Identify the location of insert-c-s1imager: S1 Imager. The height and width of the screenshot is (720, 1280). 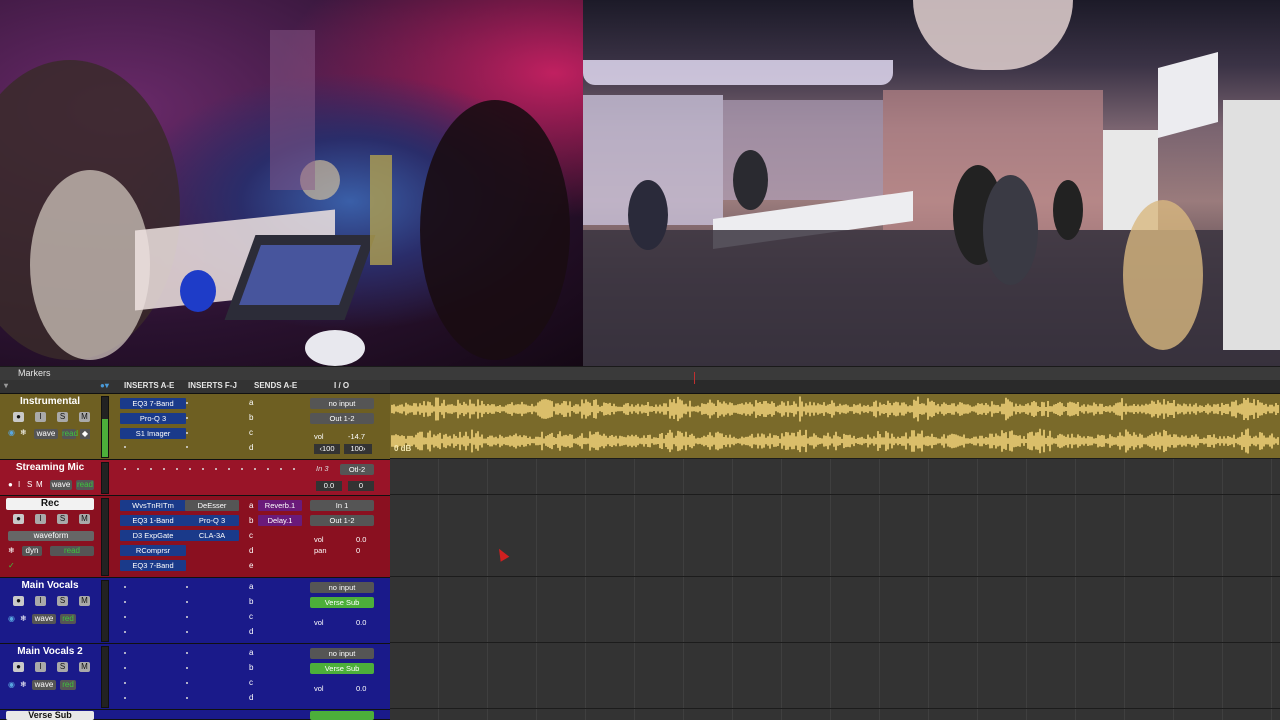
(153, 433).